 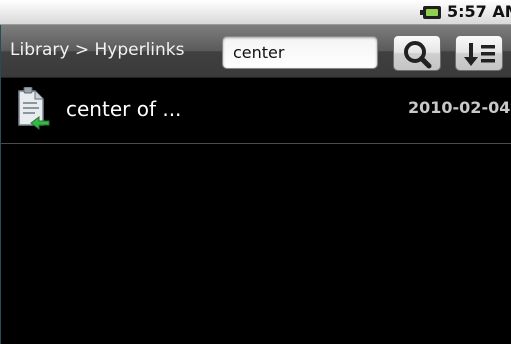 I want to click on screen-edge, so click(x=0, y=184).